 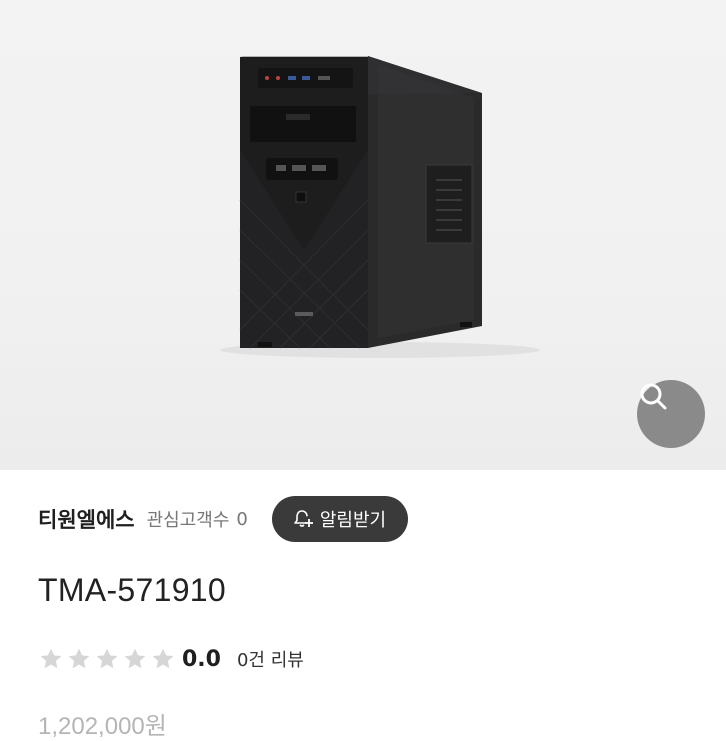 I want to click on zoom-button, so click(x=671, y=414).